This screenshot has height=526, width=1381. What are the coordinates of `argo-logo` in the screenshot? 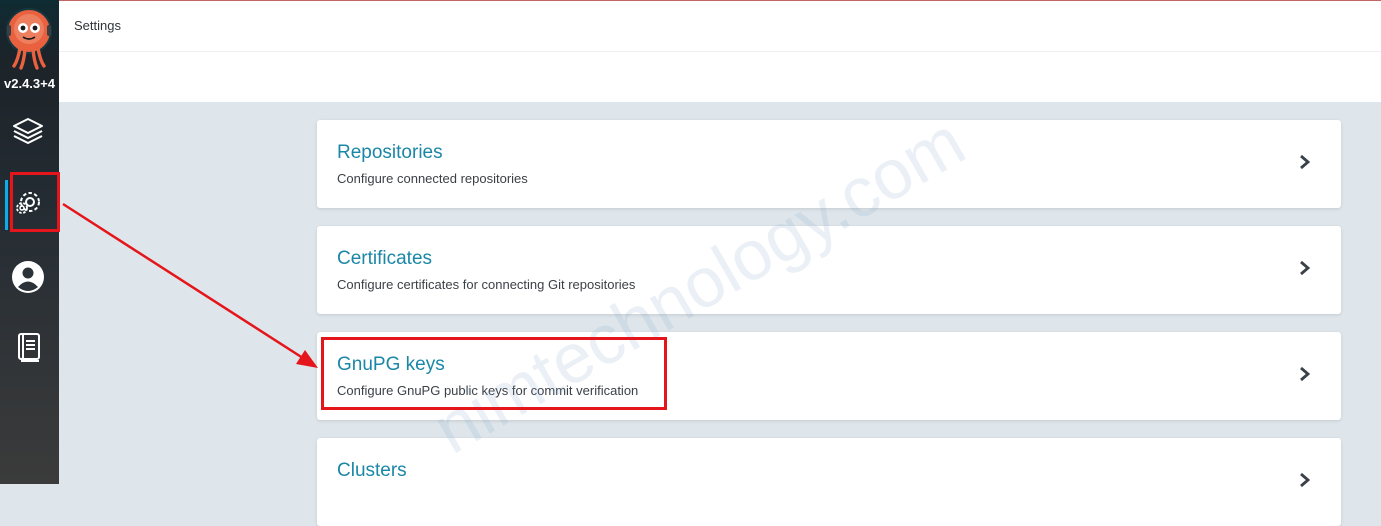 It's located at (29, 39).